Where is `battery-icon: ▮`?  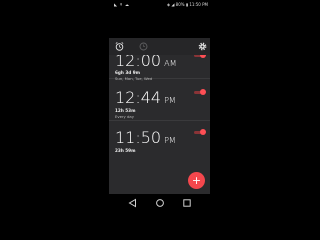
battery-icon: ▮ is located at coordinates (187, 4).